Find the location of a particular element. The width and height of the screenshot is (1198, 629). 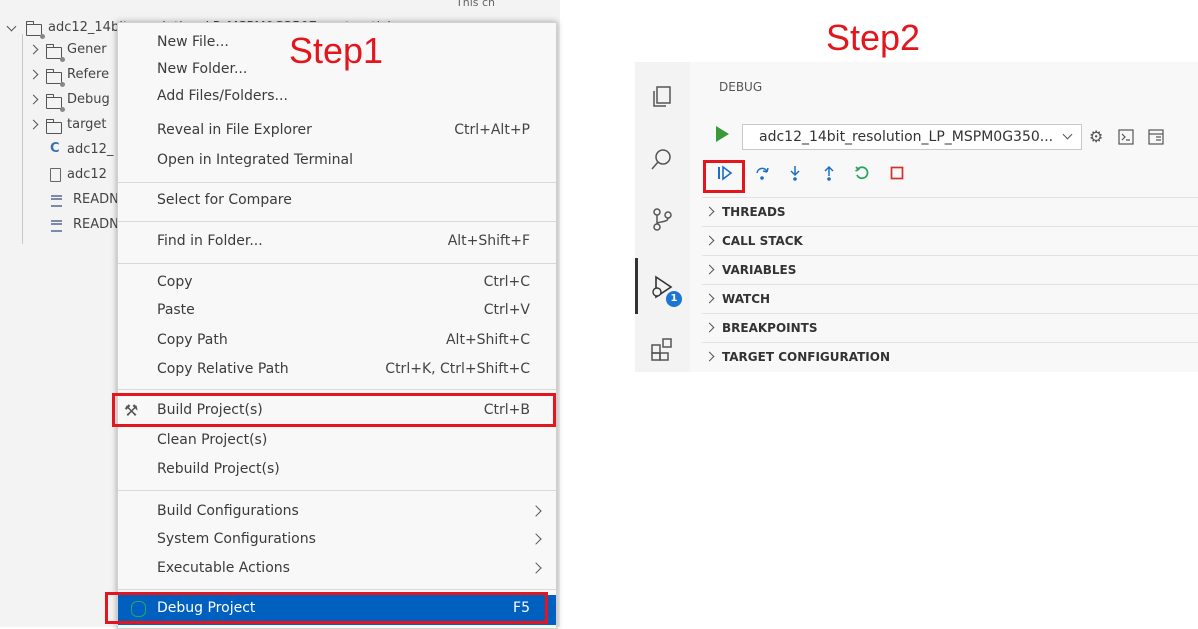

shortcut-label: Alt+Shift+F is located at coordinates (488, 241).